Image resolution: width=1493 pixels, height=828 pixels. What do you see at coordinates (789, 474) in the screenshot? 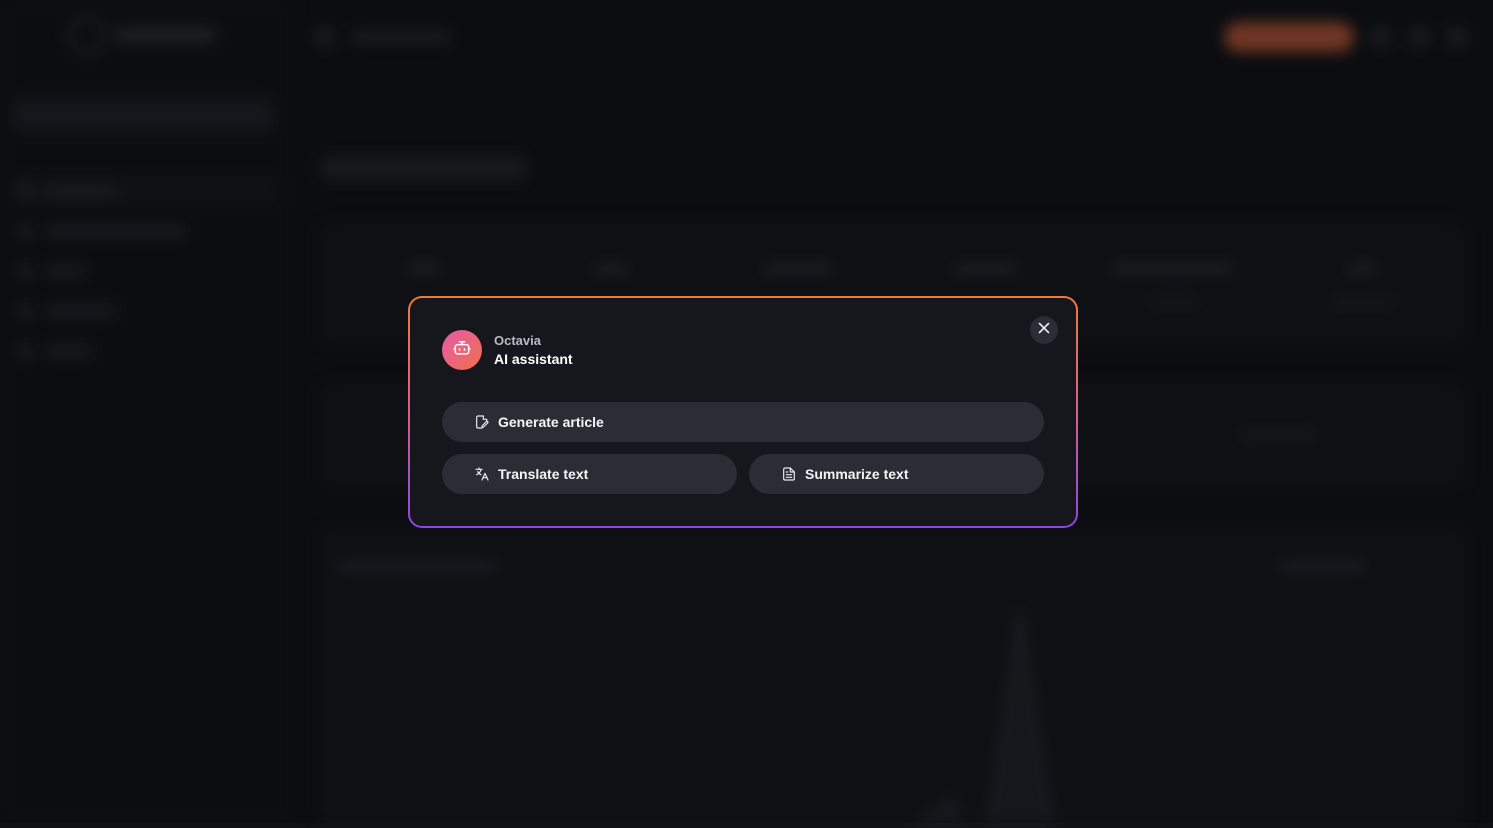
I see `document-icon` at bounding box center [789, 474].